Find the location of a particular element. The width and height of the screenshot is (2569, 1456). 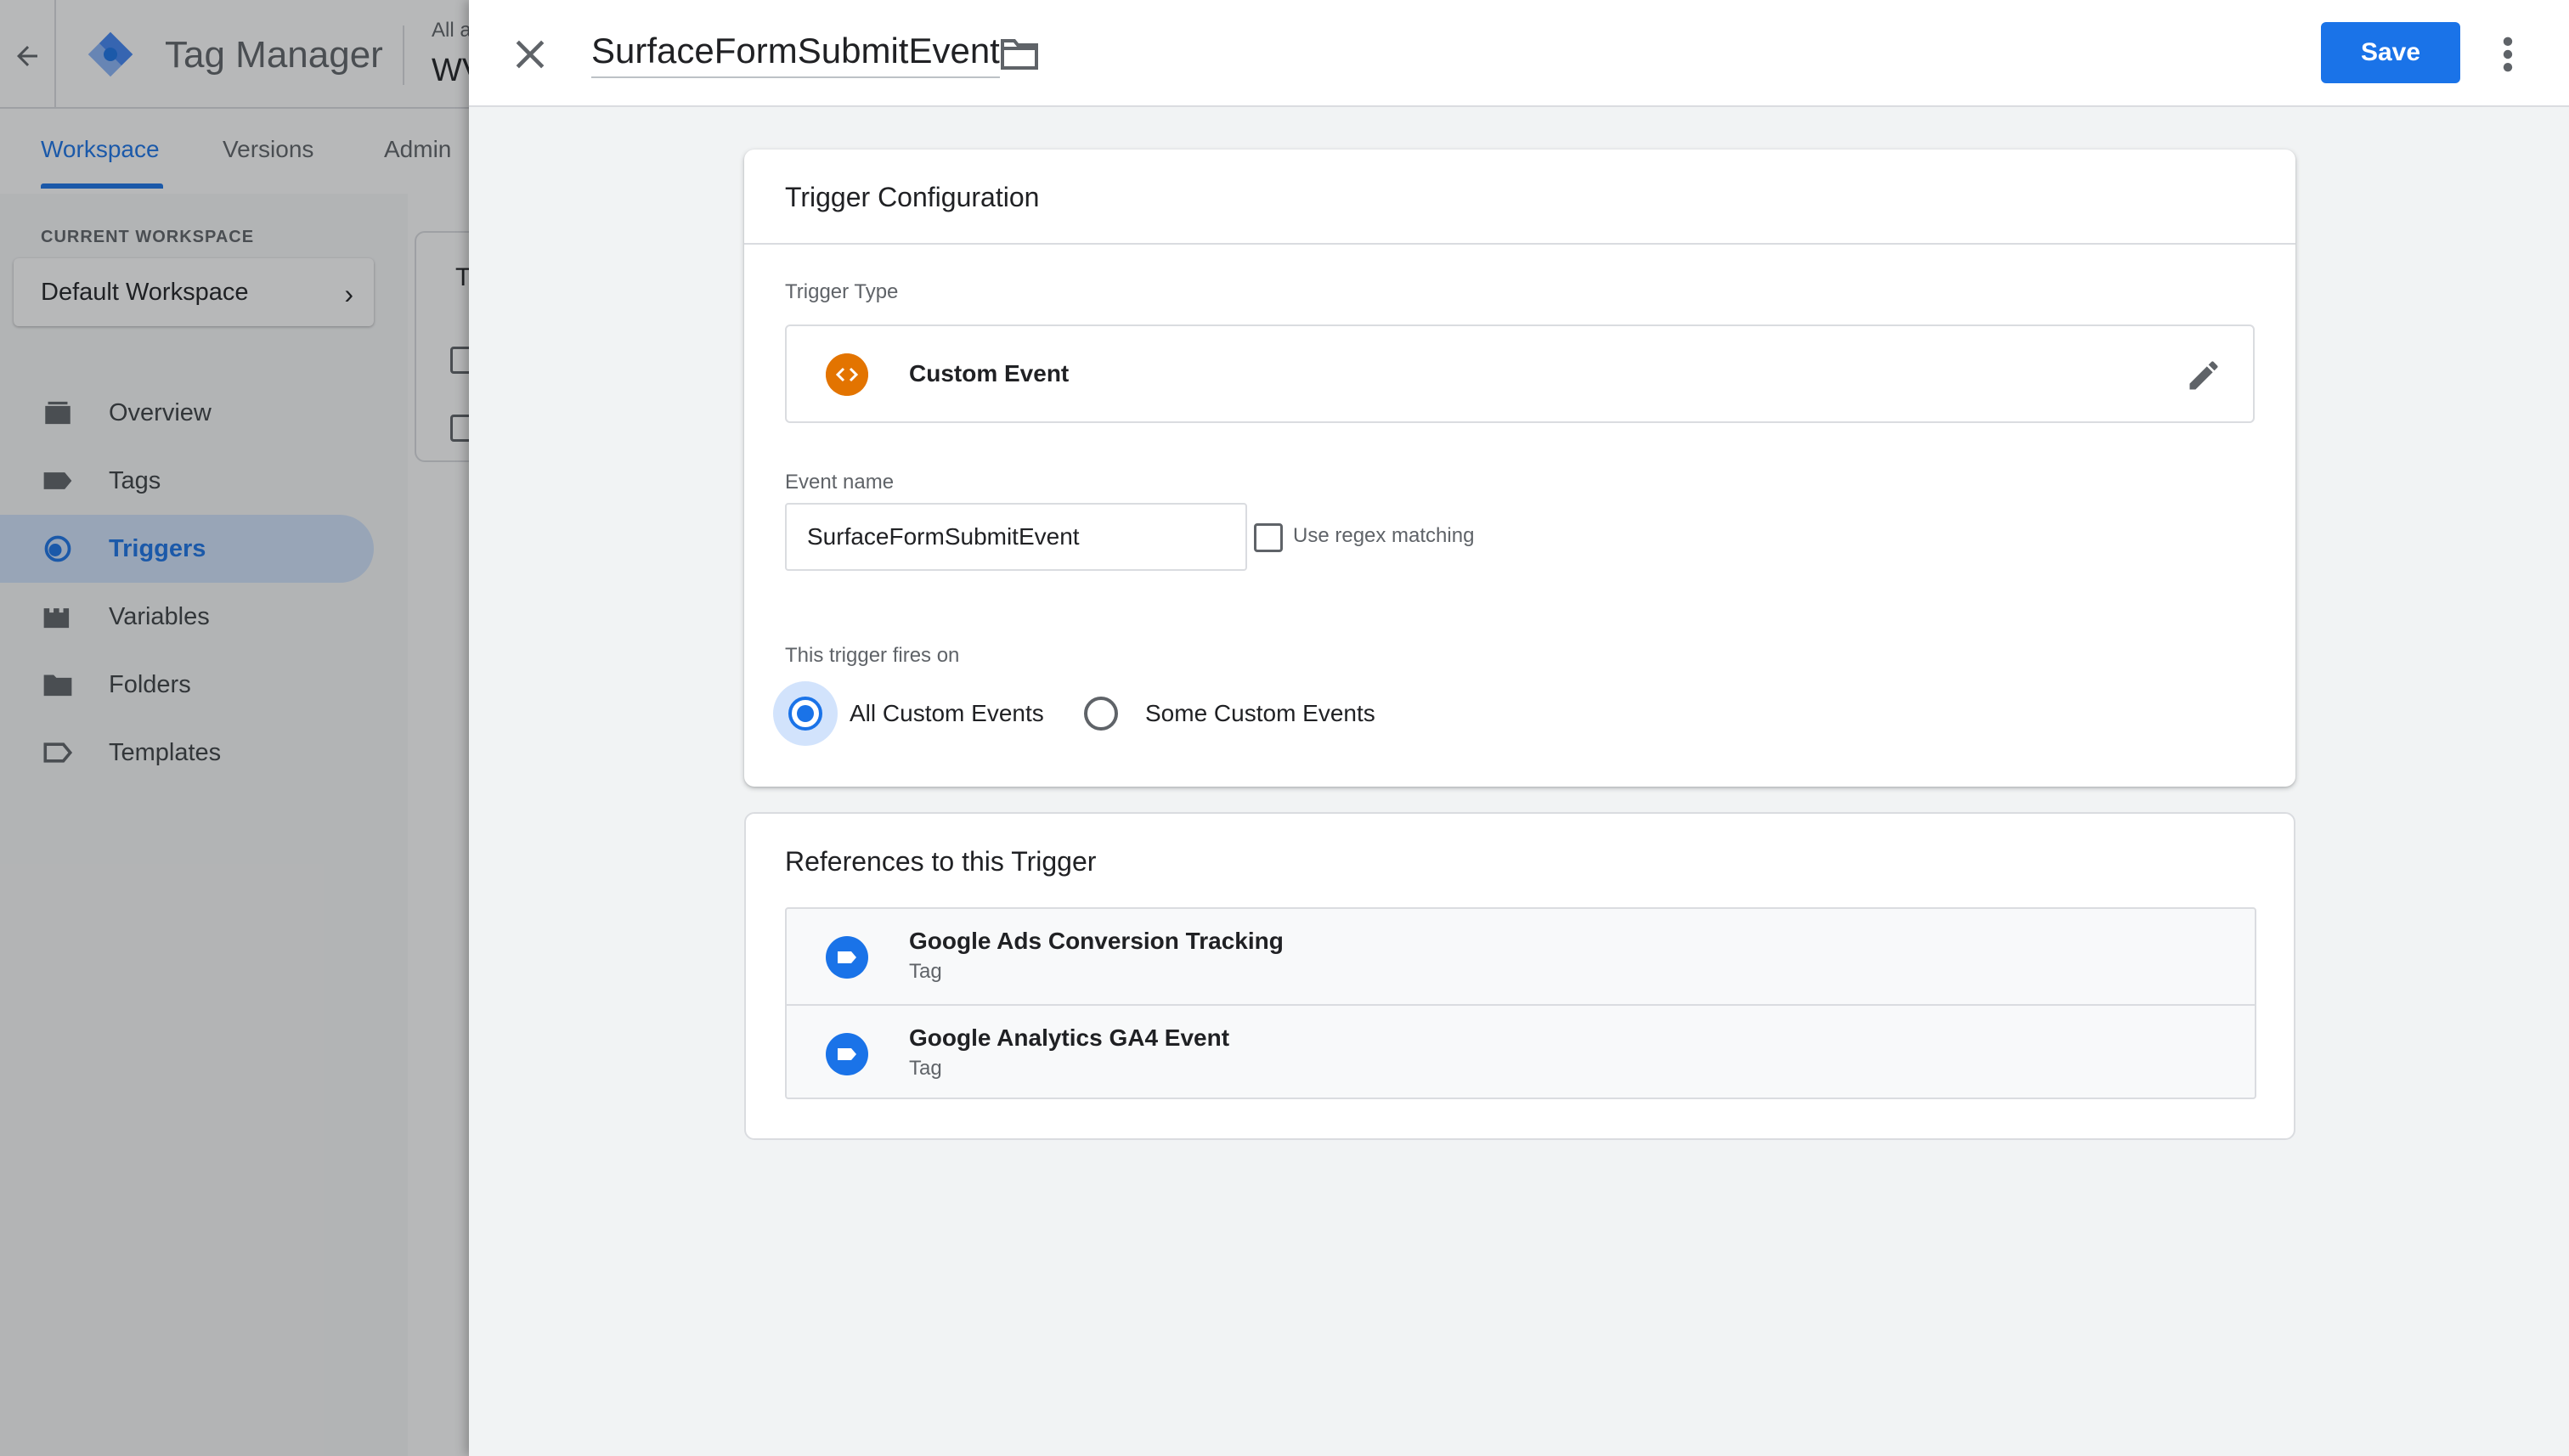

trigger-type-value: Custom Event is located at coordinates (990, 373).